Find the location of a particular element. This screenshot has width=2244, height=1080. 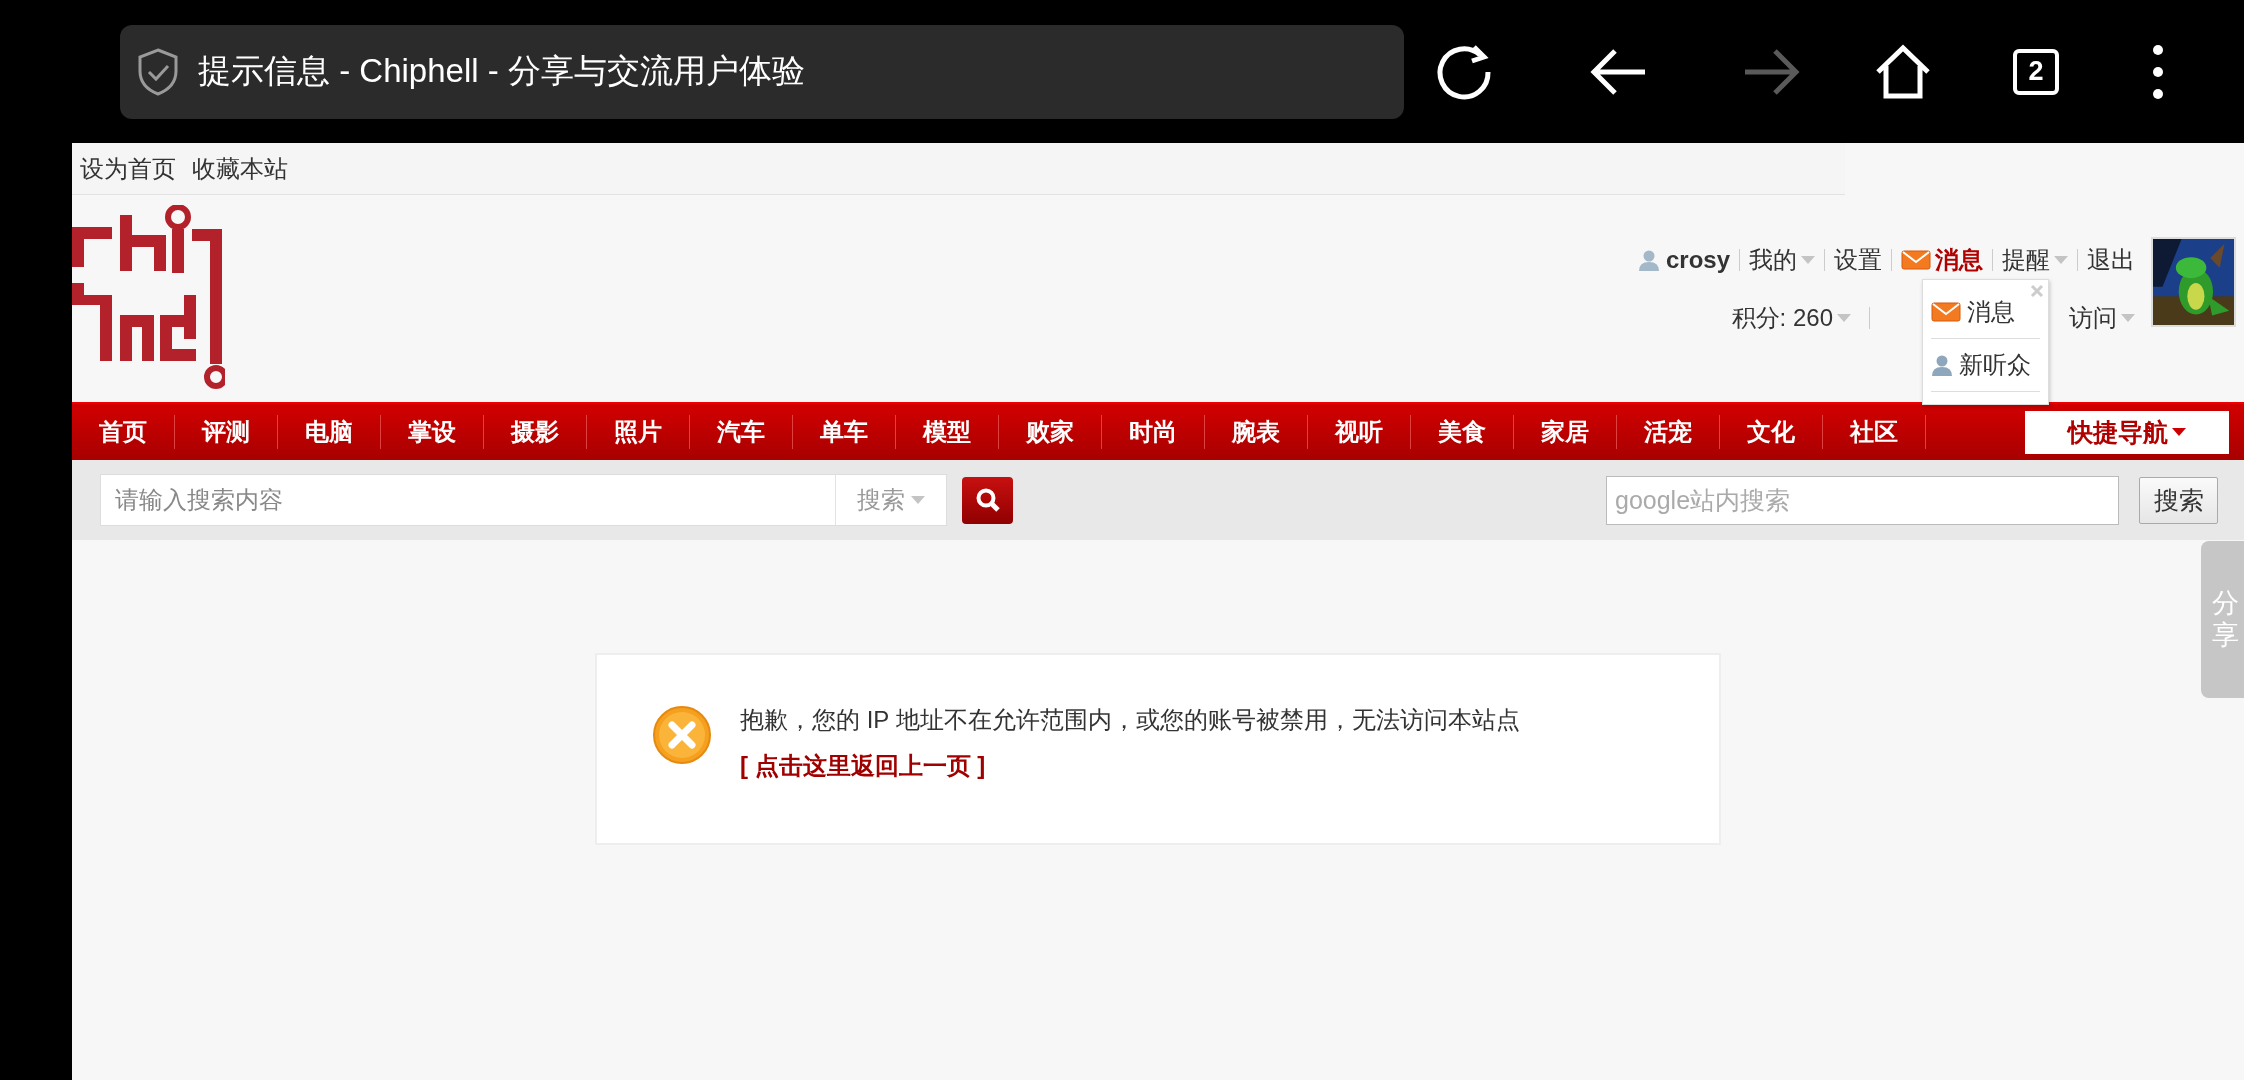

google-search-field: google站内搜索 is located at coordinates (1862, 500).